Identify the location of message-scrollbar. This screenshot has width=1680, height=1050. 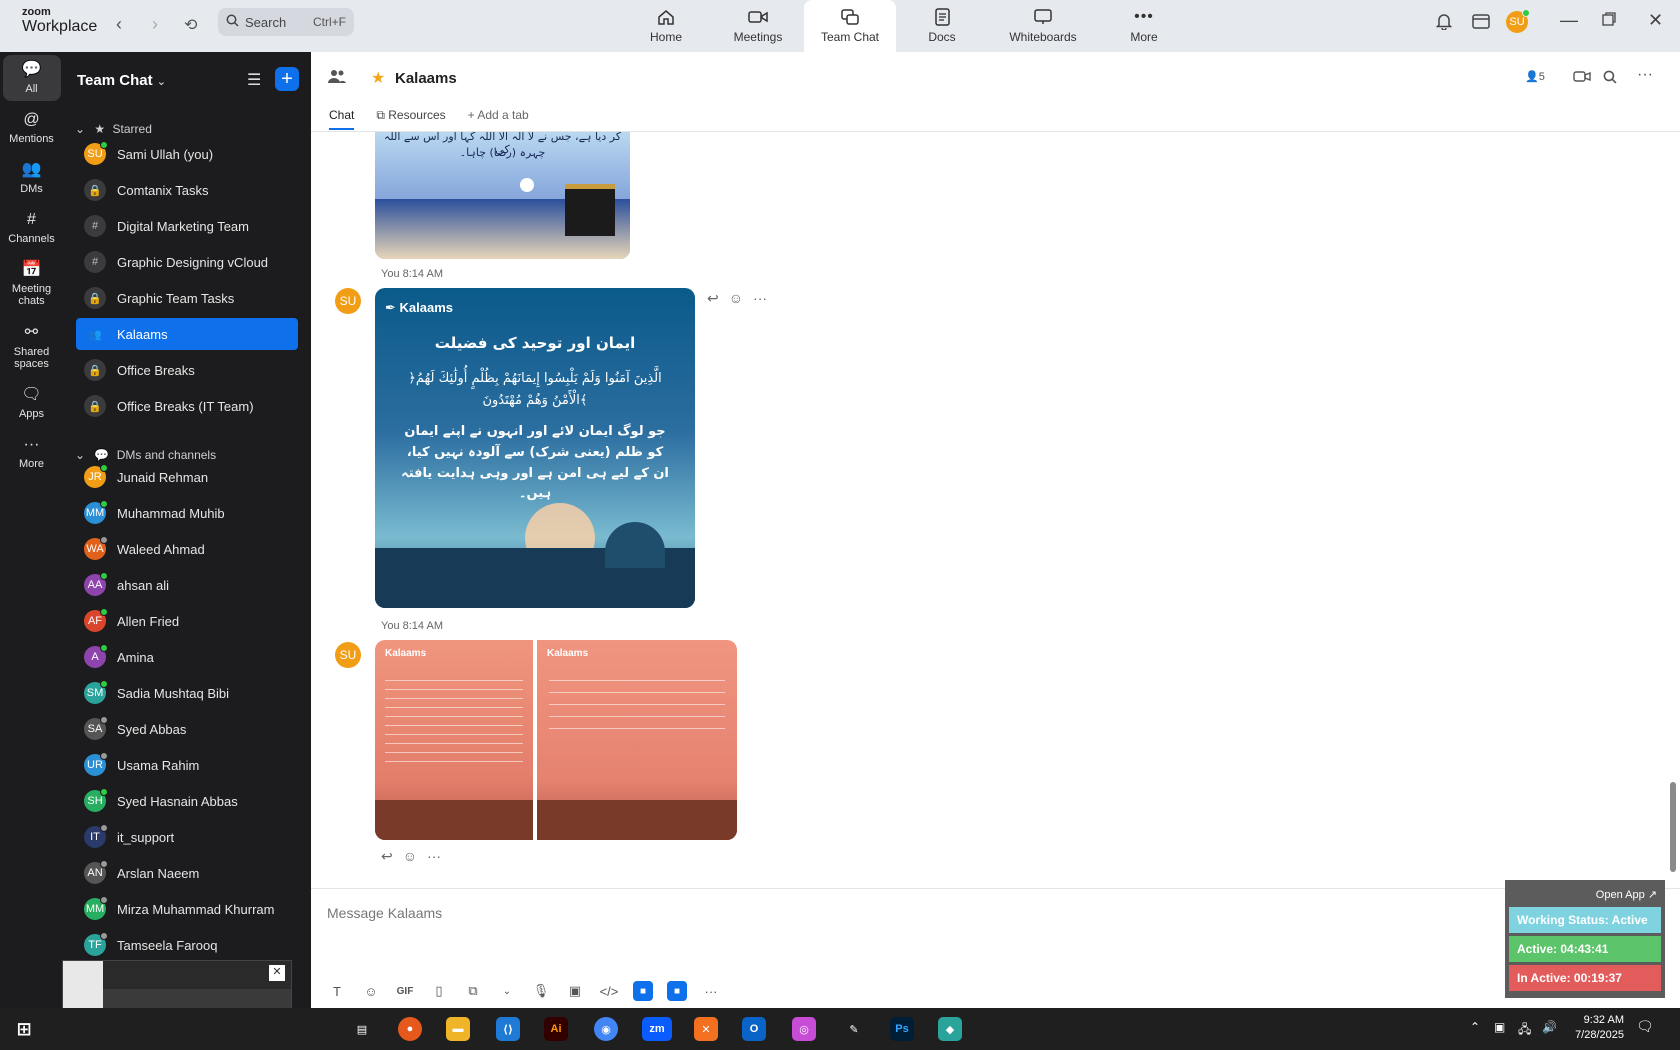
(1673, 827).